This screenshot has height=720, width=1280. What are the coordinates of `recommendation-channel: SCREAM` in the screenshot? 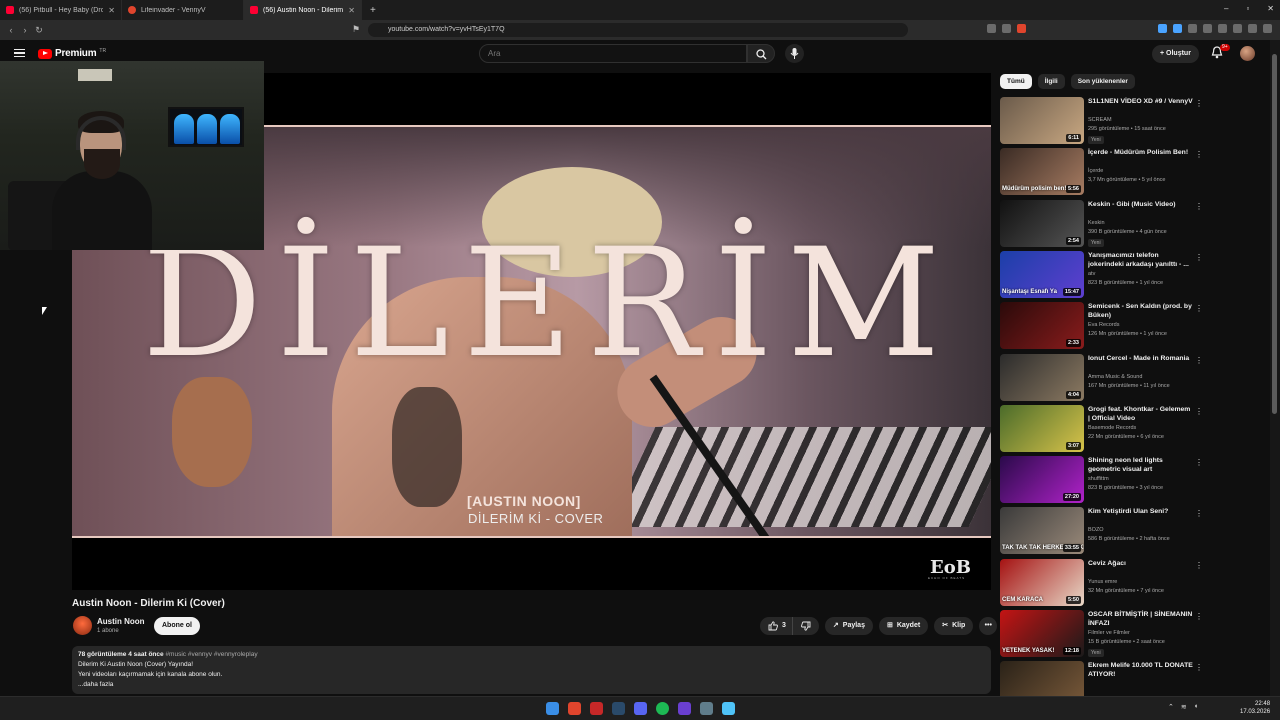 It's located at (1100, 120).